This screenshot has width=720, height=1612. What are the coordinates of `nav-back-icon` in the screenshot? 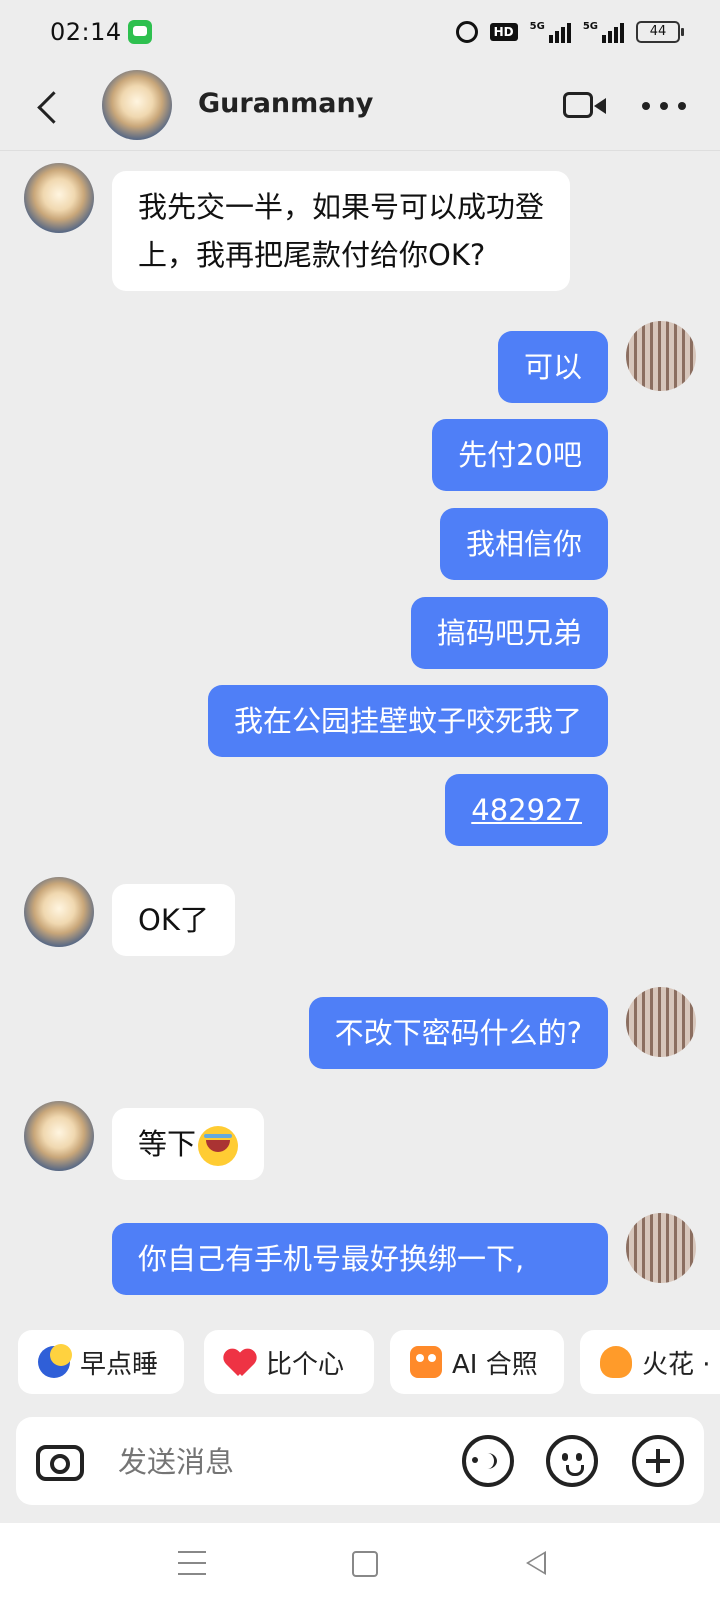 It's located at (536, 1563).